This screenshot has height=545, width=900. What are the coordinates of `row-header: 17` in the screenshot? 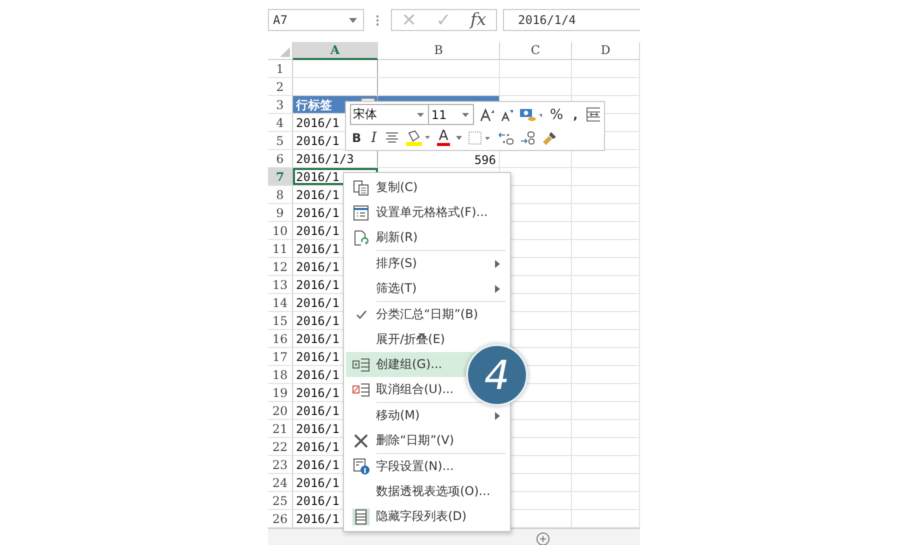 It's located at (280, 356).